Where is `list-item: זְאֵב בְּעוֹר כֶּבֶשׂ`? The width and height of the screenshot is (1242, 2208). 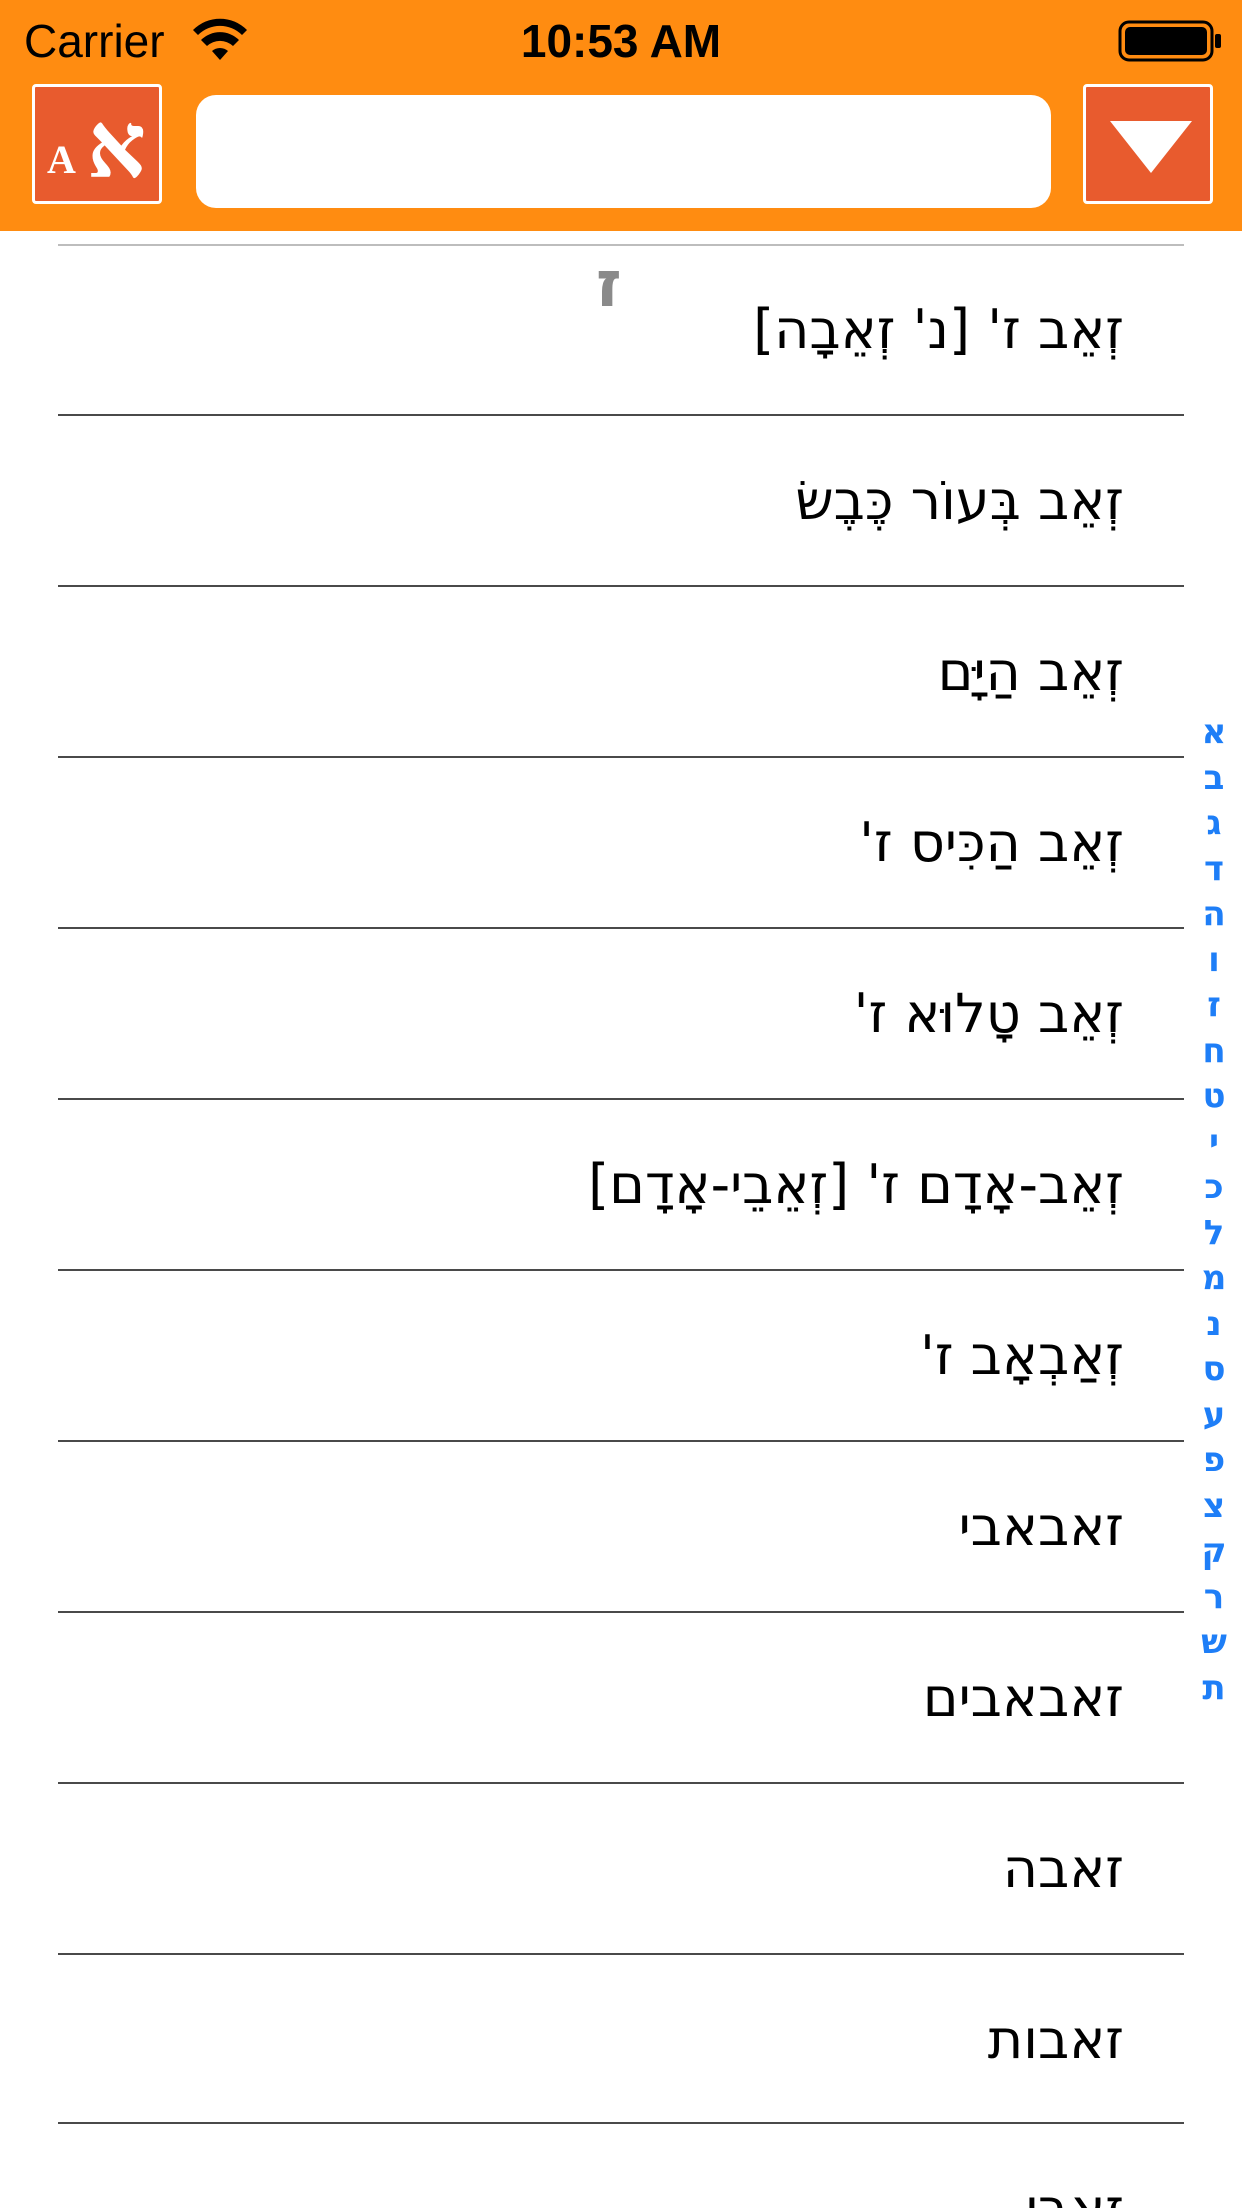 list-item: זְאֵב בְּעוֹר כֶּבֶשׂ is located at coordinates (591, 501).